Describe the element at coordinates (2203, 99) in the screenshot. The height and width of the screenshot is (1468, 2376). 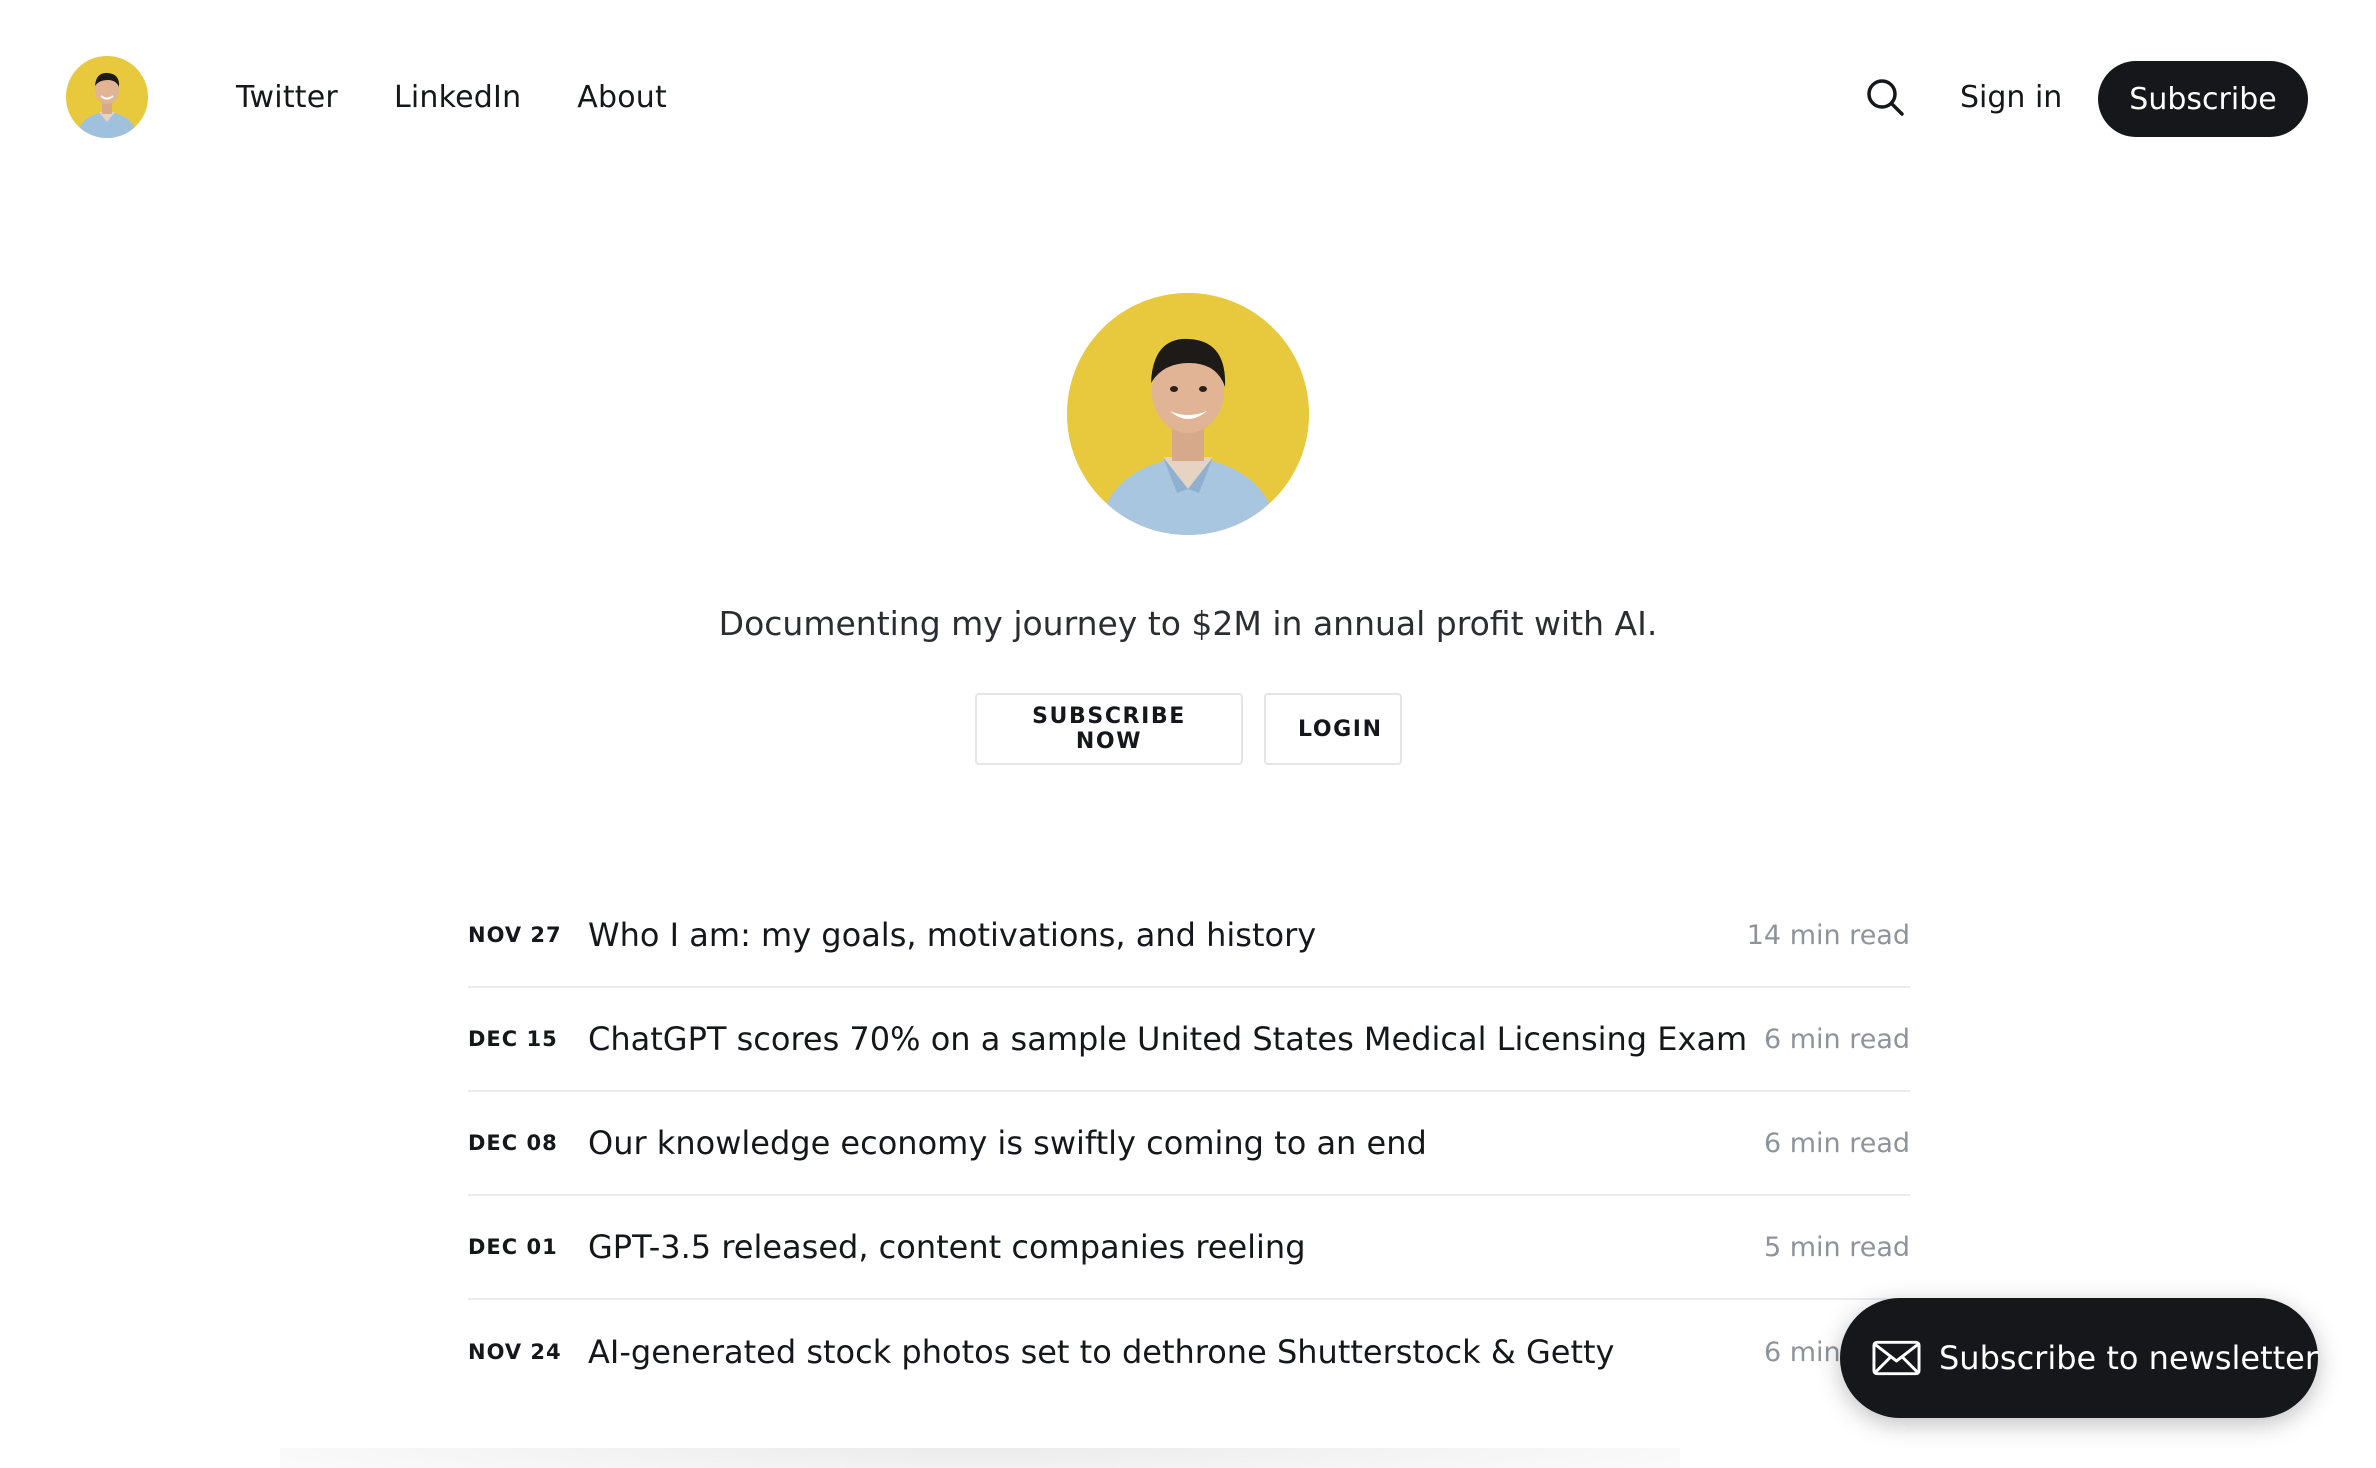
I see `subscribe-button: Subscribe` at that location.